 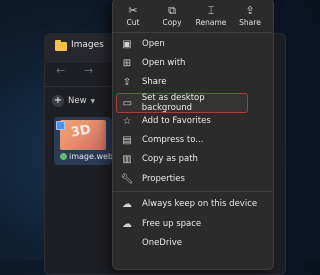 I want to click on menu-item-label: Open with, so click(x=164, y=63).